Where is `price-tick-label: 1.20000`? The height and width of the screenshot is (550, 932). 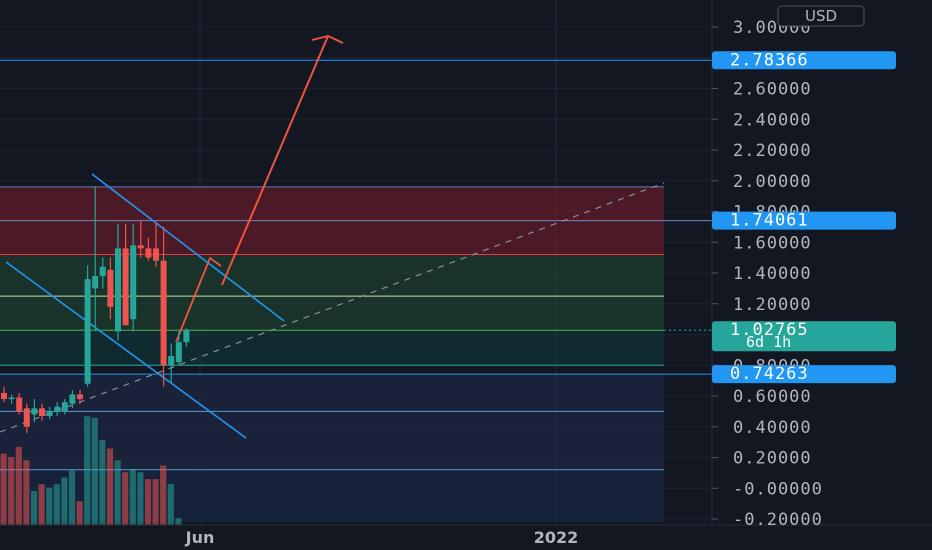
price-tick-label: 1.20000 is located at coordinates (772, 305).